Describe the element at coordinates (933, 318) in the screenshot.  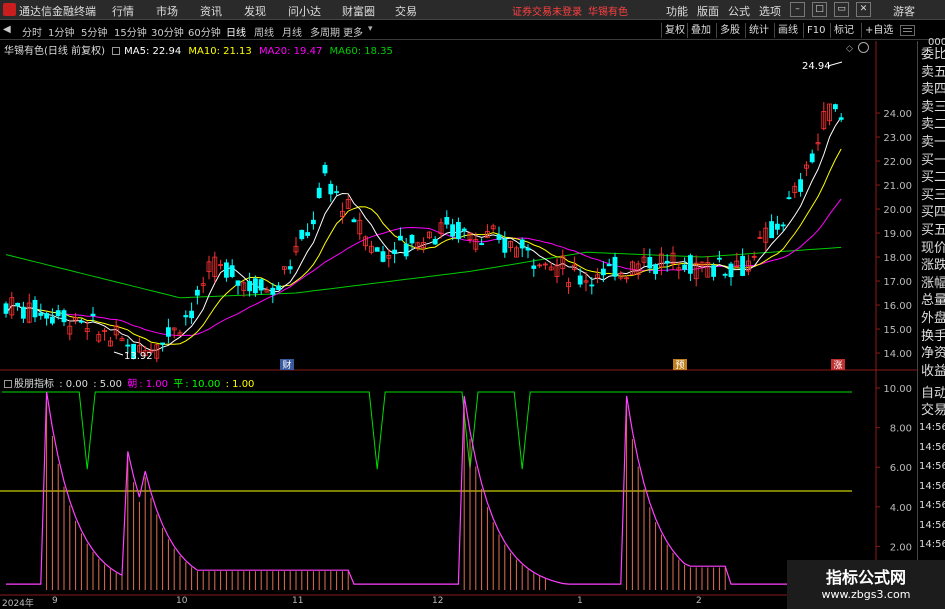
I see `panel-item-15: 外盘` at that location.